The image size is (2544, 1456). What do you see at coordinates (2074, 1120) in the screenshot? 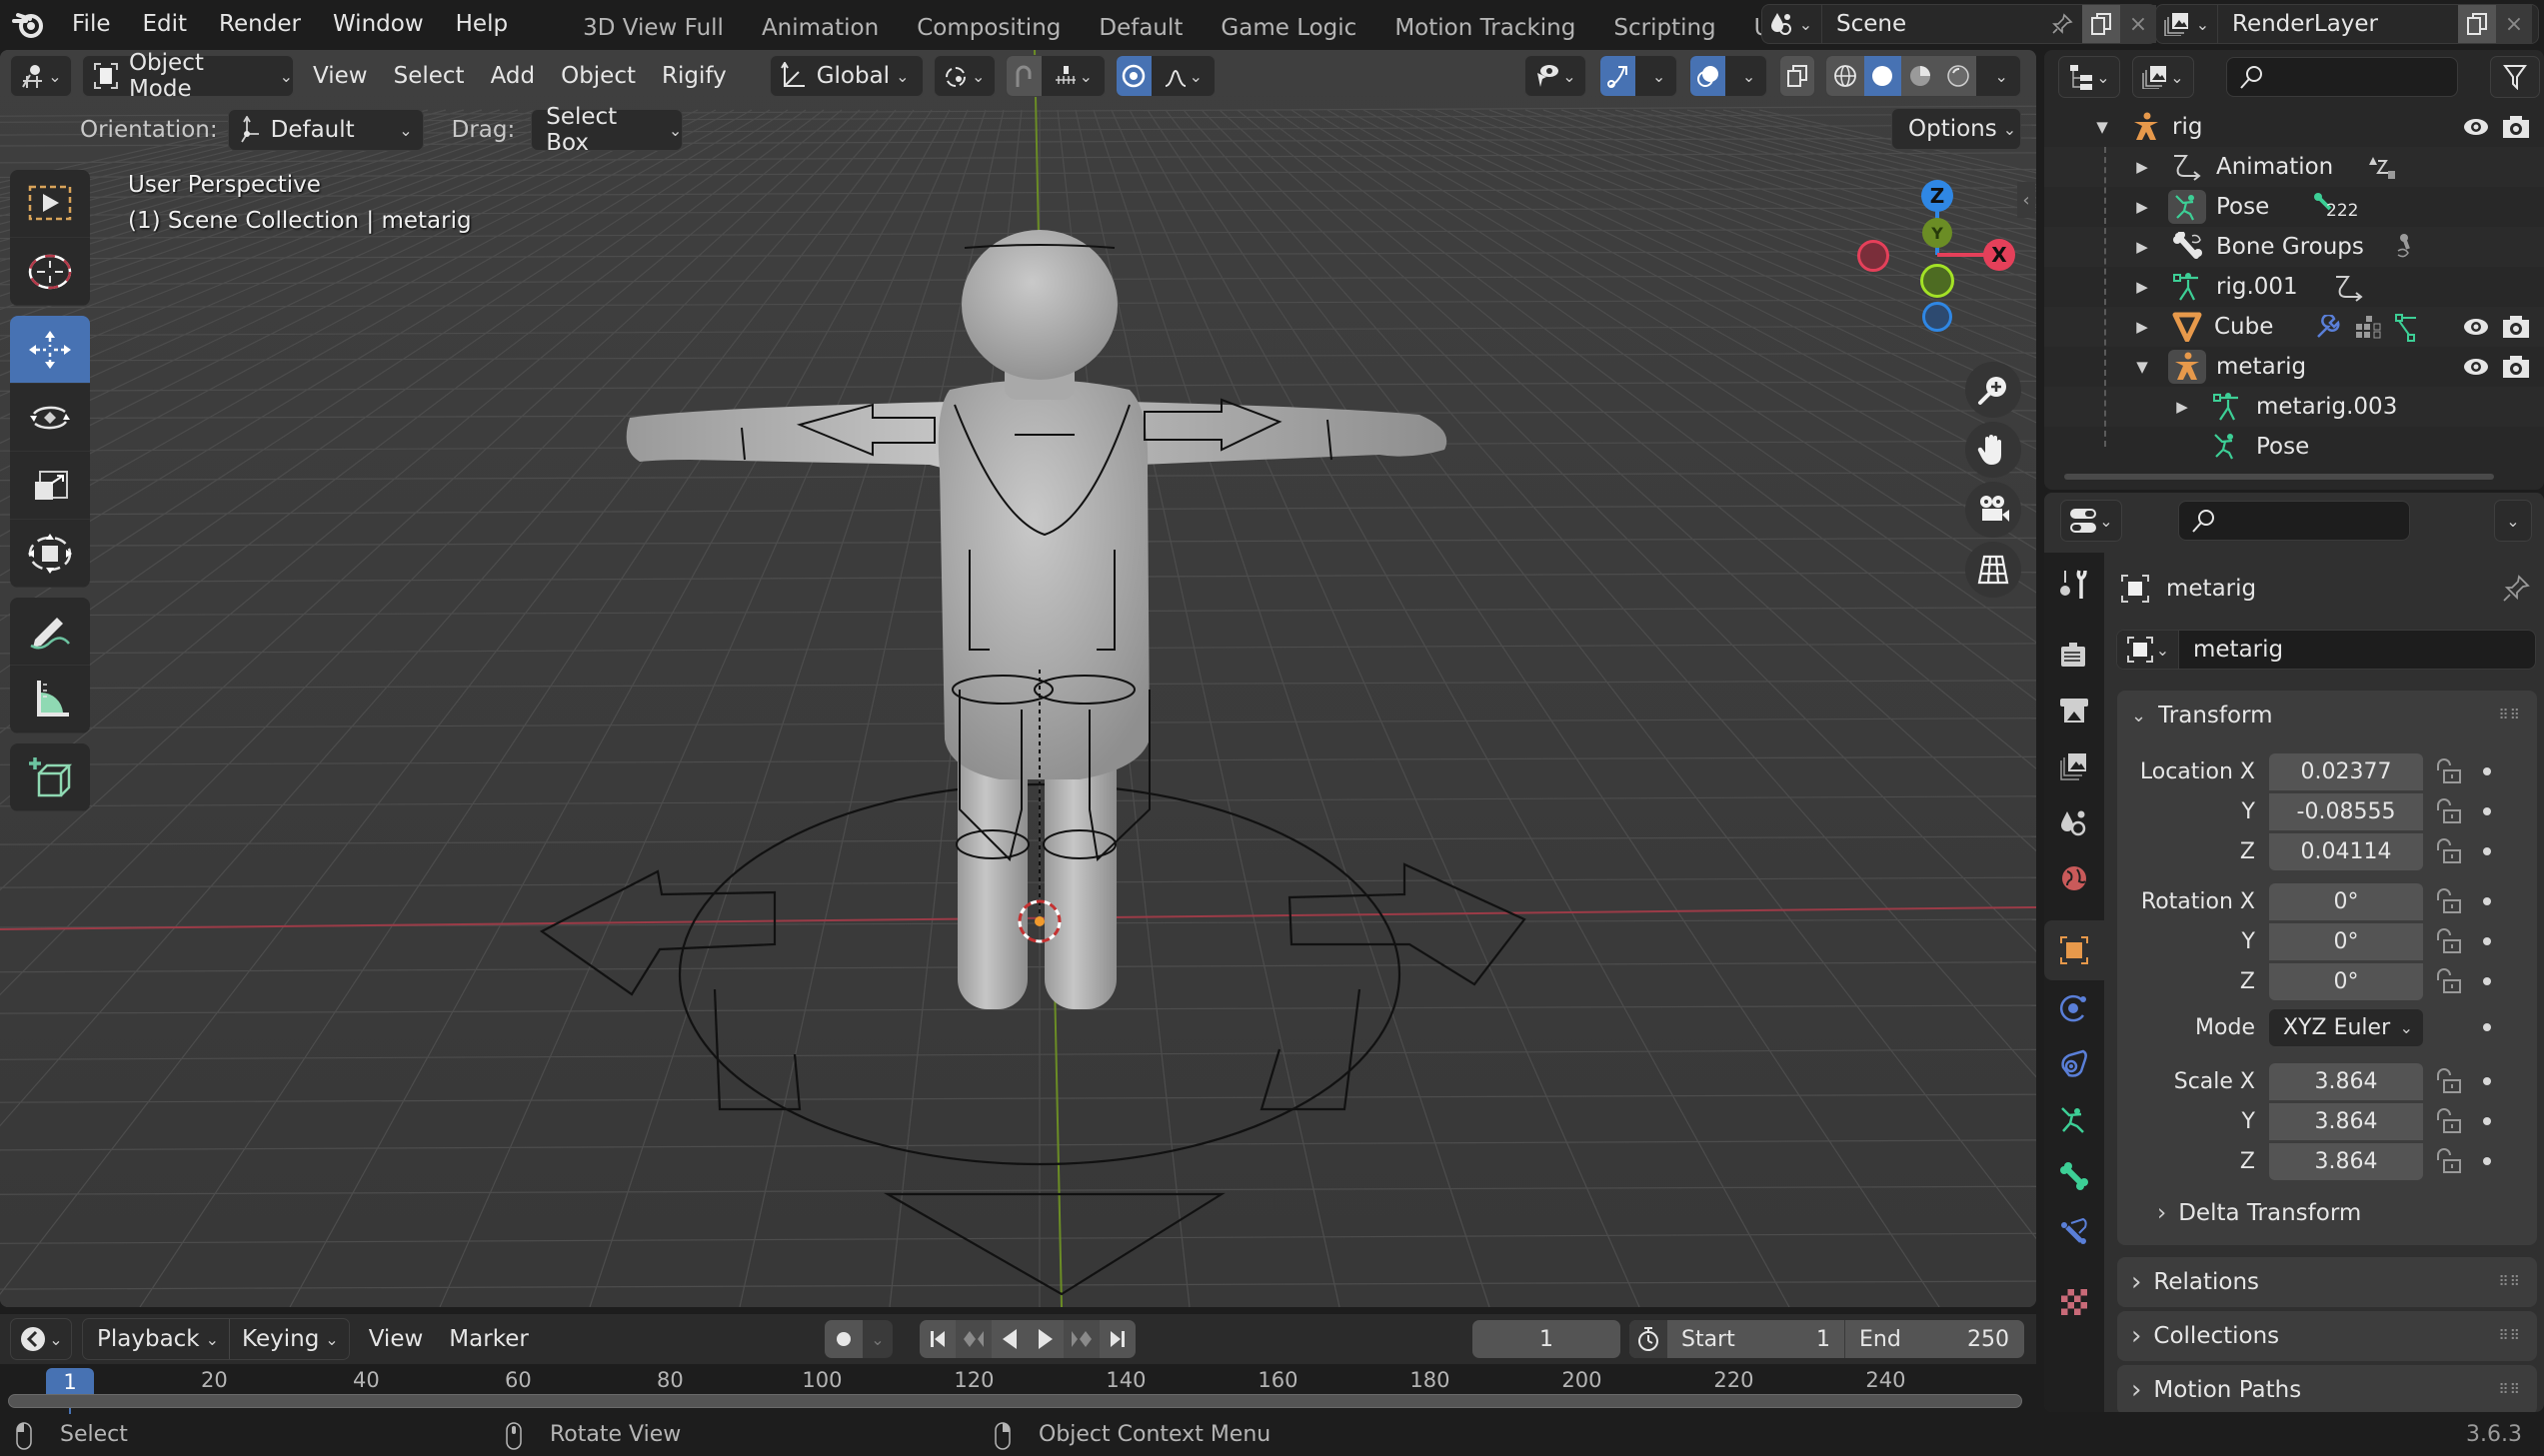
I see `tab-armature-data` at bounding box center [2074, 1120].